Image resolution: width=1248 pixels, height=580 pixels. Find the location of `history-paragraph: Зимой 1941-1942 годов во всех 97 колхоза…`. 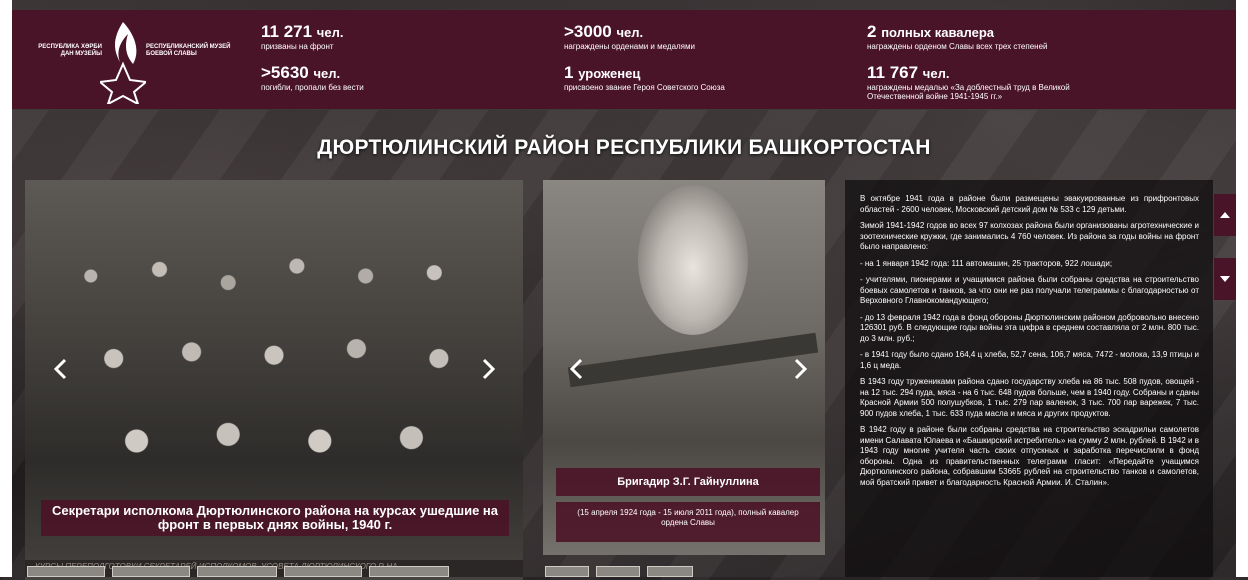

history-paragraph: Зимой 1941-1942 годов во всех 97 колхоза… is located at coordinates (1029, 236).